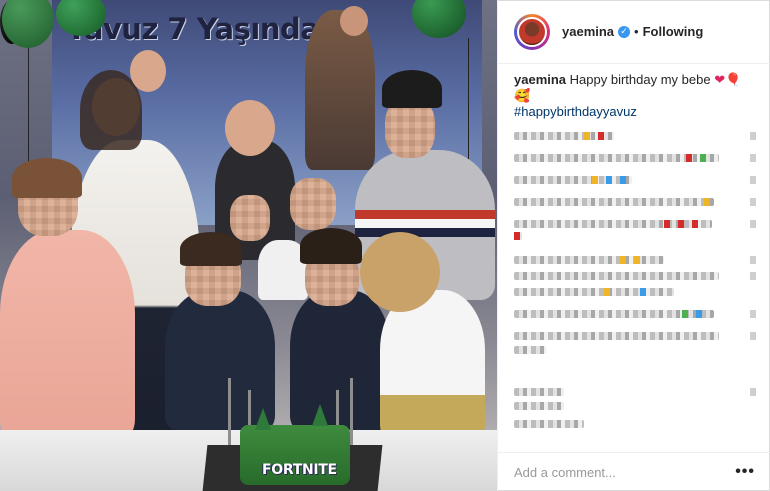 This screenshot has height=491, width=770. What do you see at coordinates (549, 424) in the screenshot?
I see `blurred-timestamp` at bounding box center [549, 424].